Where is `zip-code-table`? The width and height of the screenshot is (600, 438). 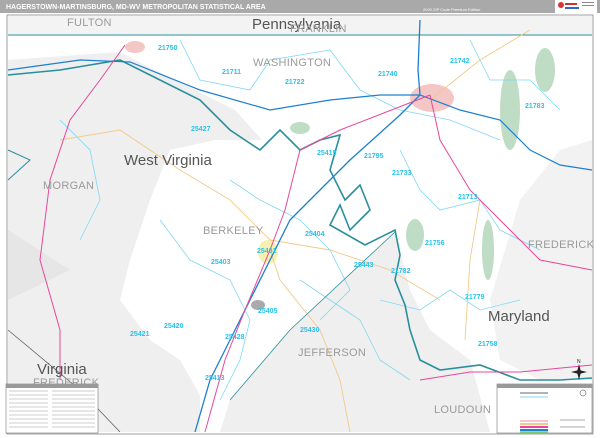 zip-code-table is located at coordinates (52, 408).